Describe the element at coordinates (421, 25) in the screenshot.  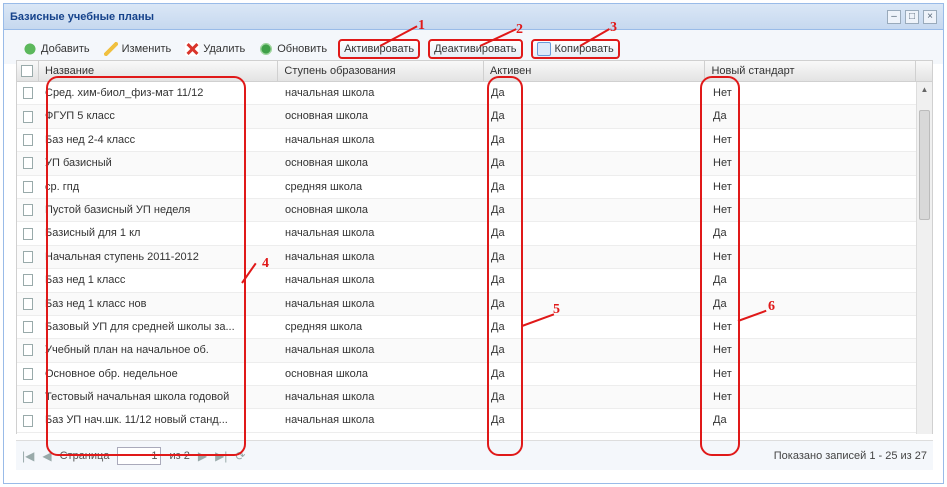
I see `annotation-number-1: 1` at that location.